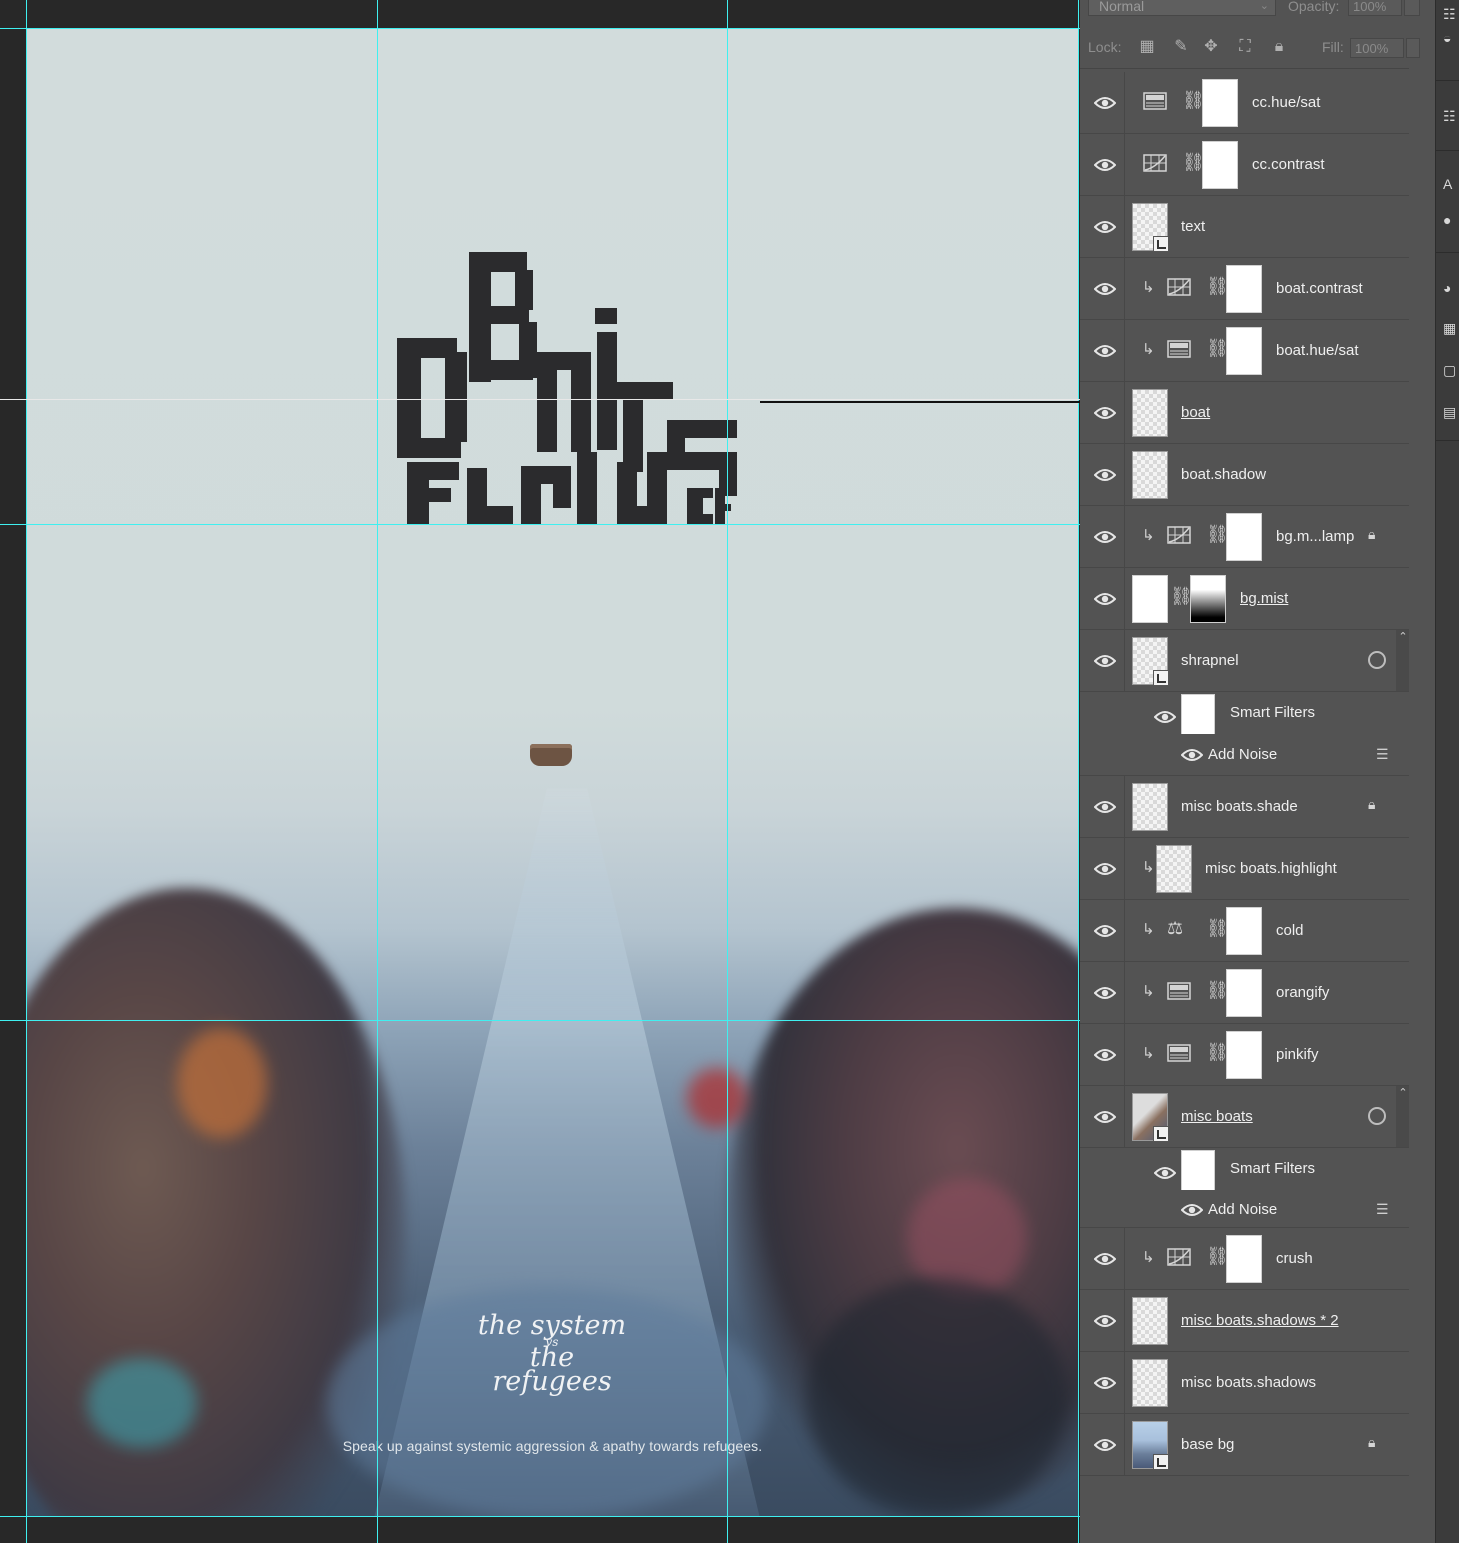  I want to click on layer-name: cc.hue/sat, so click(1286, 102).